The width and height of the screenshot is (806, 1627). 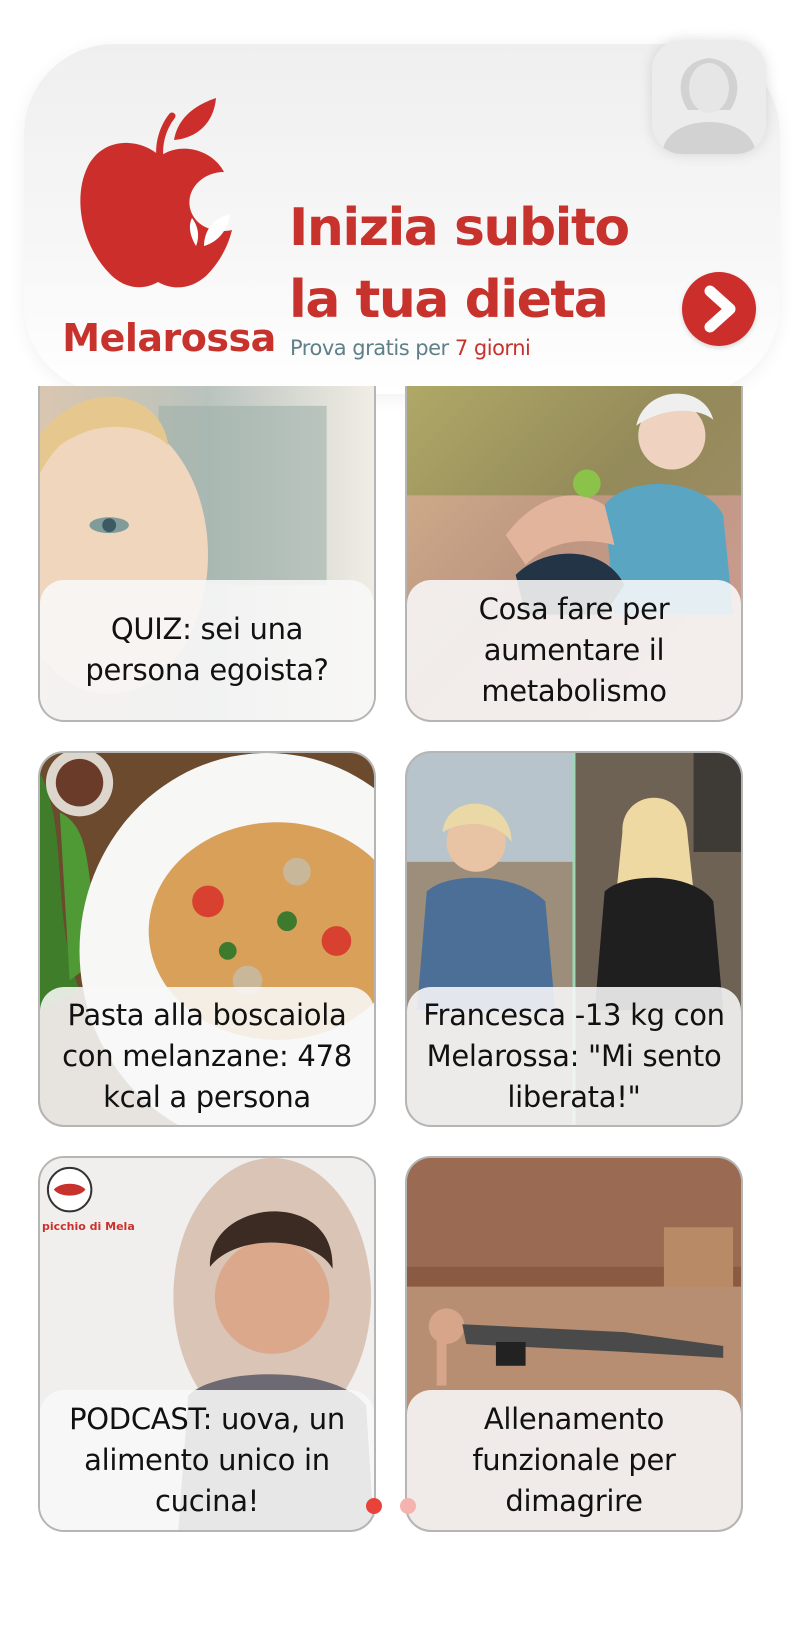 I want to click on profile-avatar, so click(x=709, y=97).